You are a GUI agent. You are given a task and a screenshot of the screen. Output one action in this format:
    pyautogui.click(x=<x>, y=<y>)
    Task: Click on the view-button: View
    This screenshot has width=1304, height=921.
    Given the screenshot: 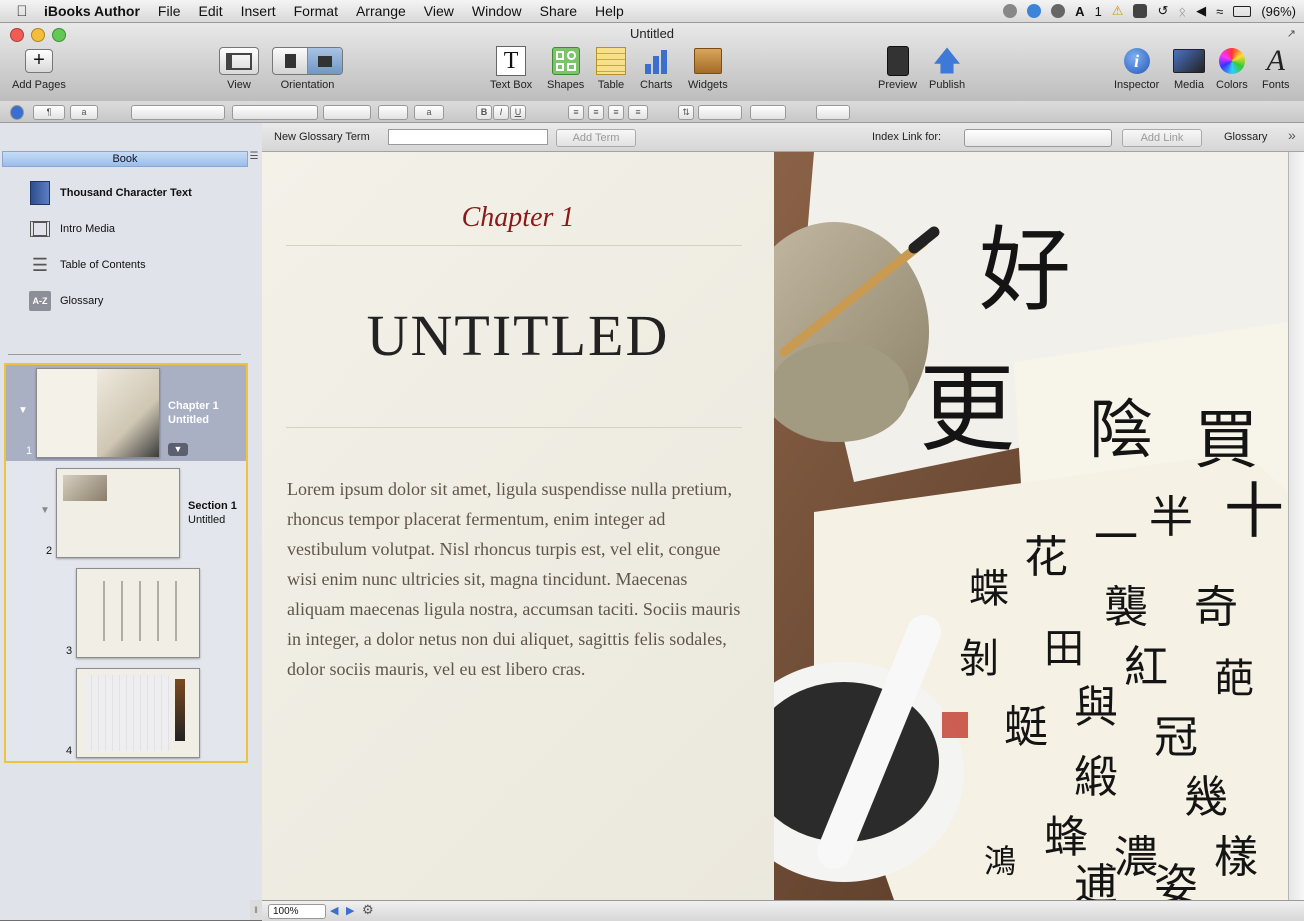 What is the action you would take?
    pyautogui.click(x=239, y=68)
    